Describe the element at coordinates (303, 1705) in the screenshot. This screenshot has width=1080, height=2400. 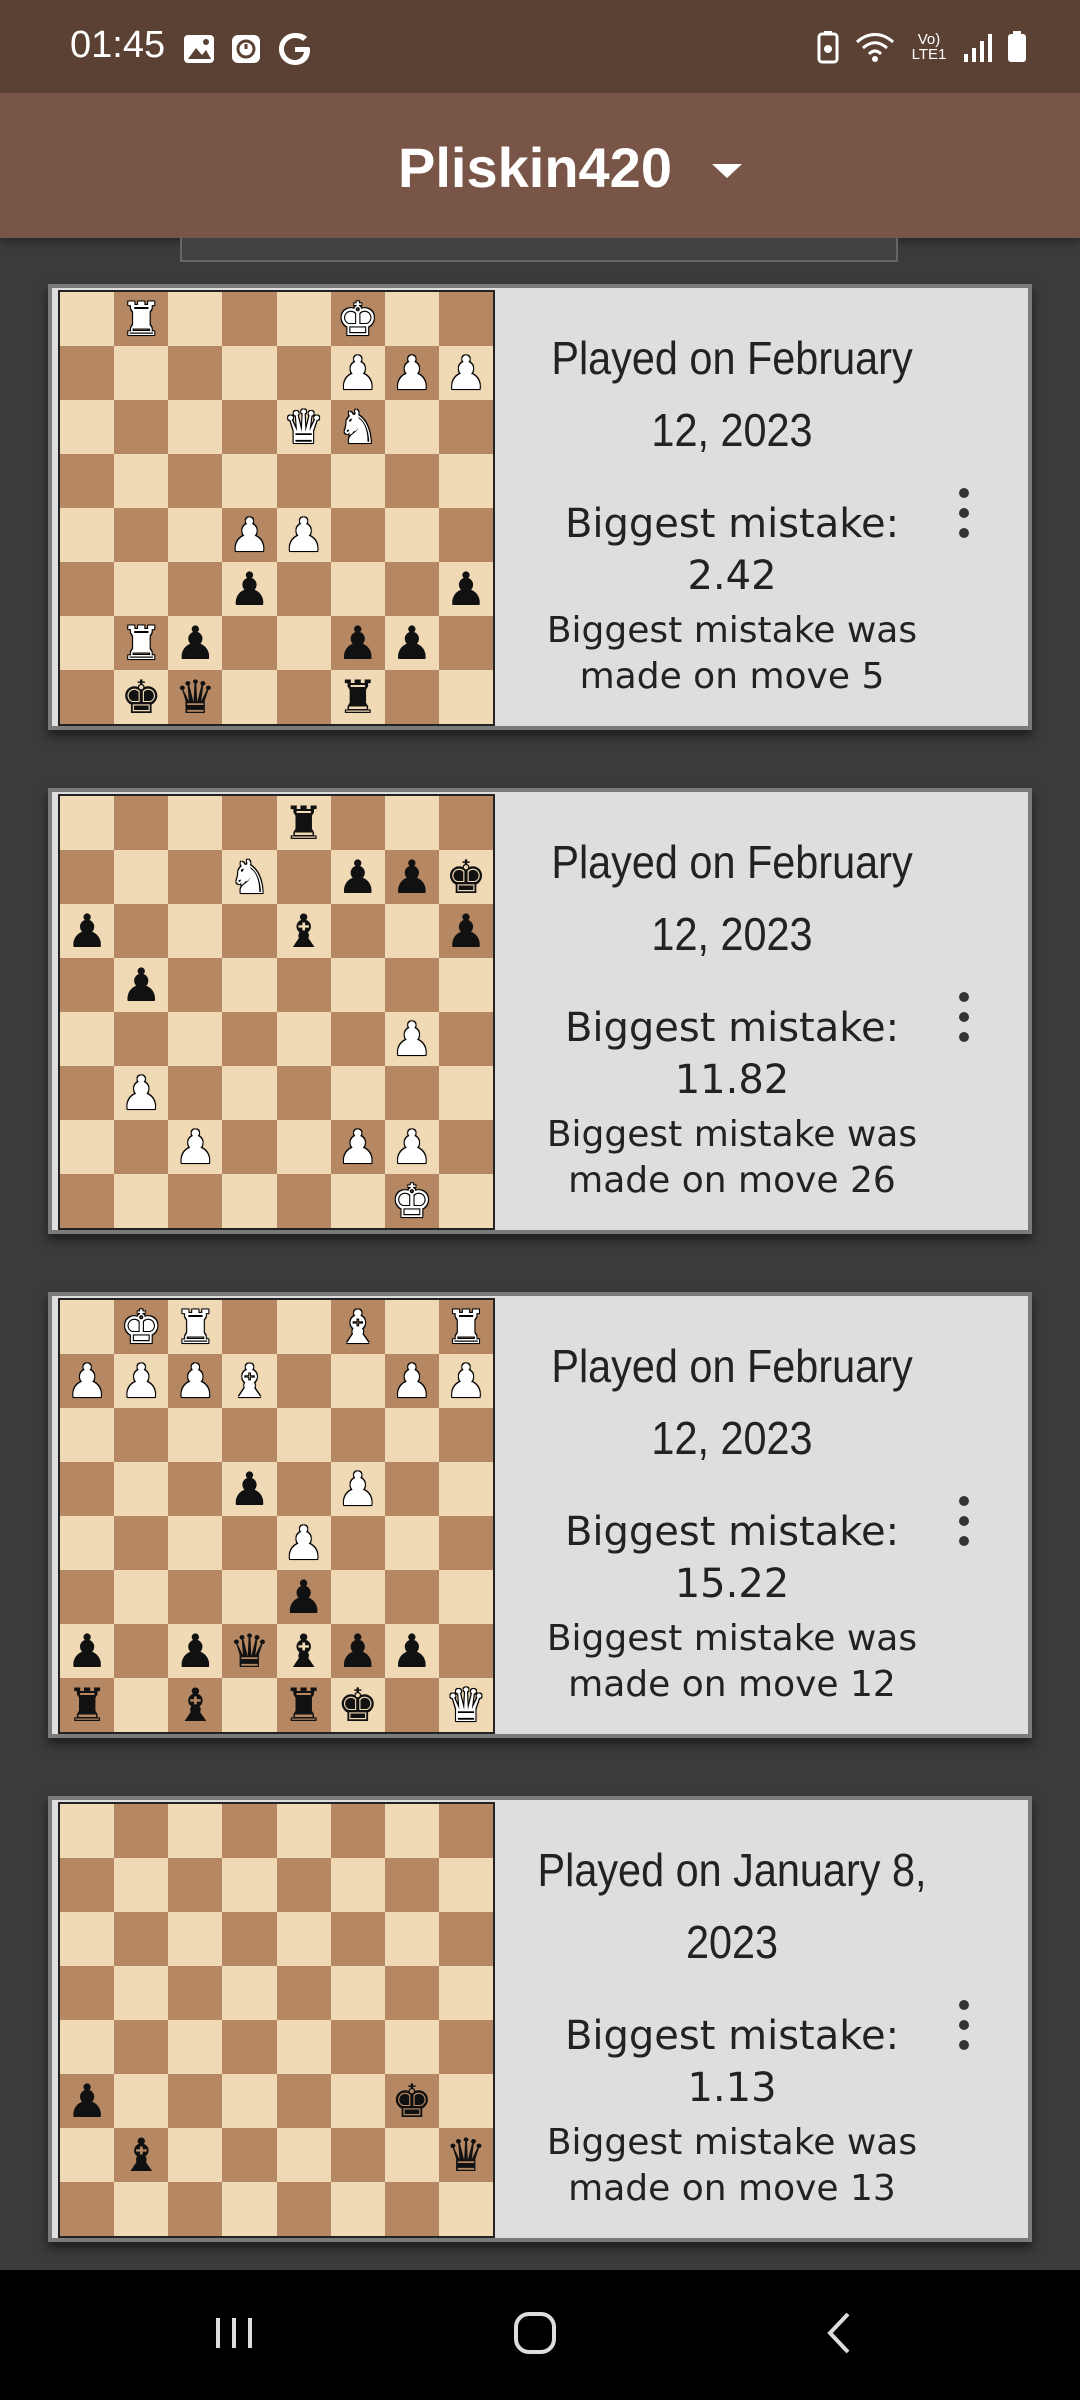
I see `black-rook-icon: ♜` at that location.